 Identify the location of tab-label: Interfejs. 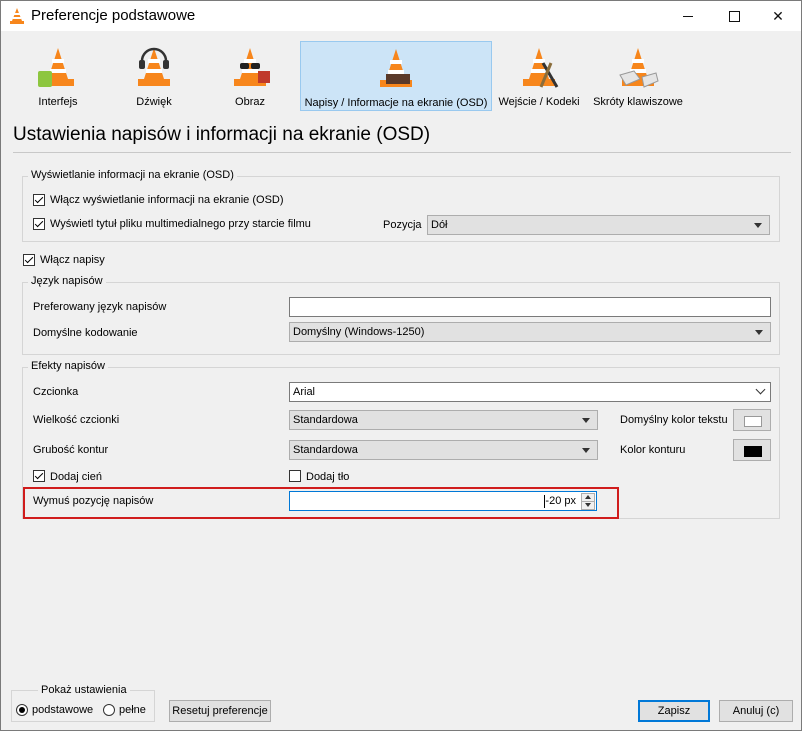
(58, 102).